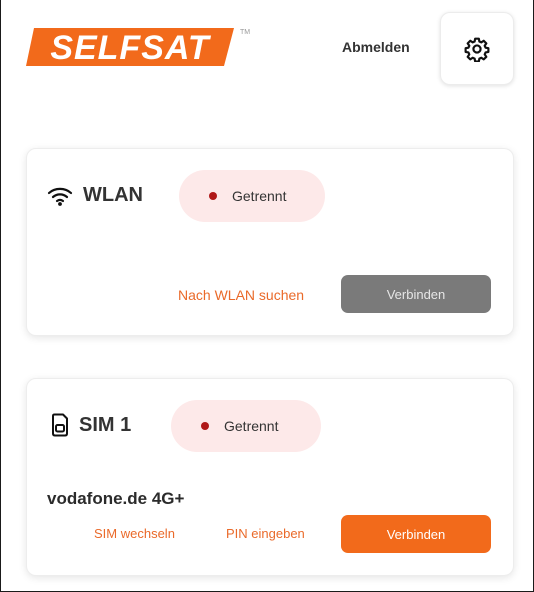 The height and width of the screenshot is (592, 534). Describe the element at coordinates (131, 48) in the screenshot. I see `logo-text: SELFSAT` at that location.